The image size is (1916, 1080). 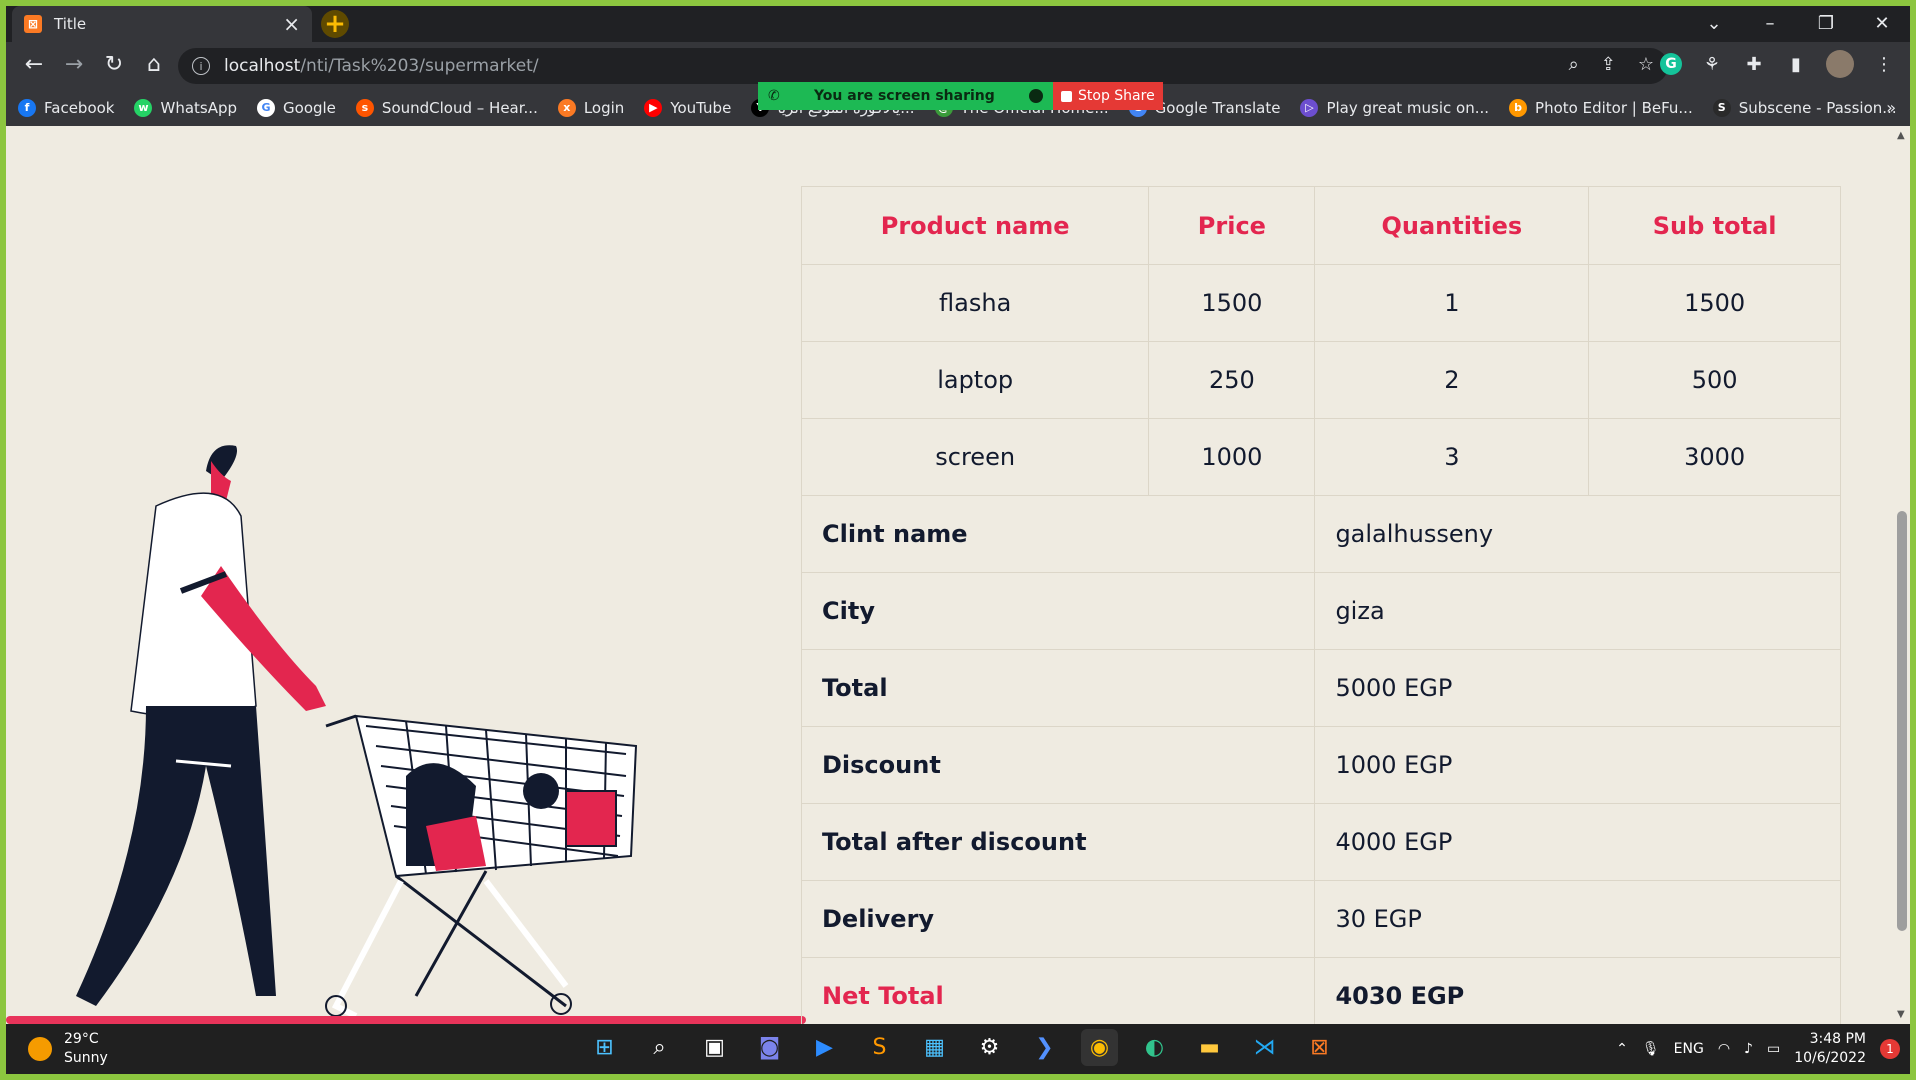 I want to click on settings-gear-icon: ⚙, so click(x=989, y=1047).